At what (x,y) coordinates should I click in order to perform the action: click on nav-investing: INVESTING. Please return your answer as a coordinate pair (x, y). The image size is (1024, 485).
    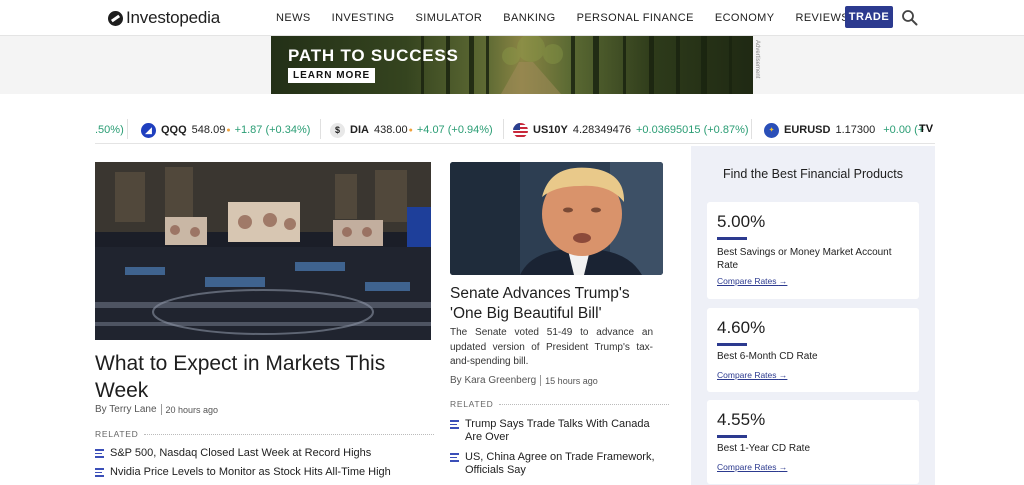
    Looking at the image, I should click on (363, 18).